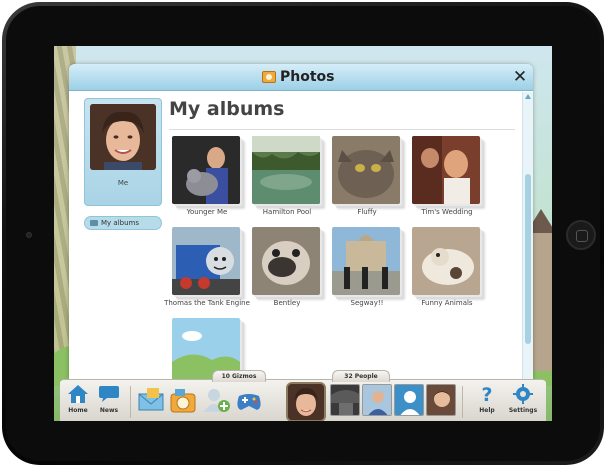  Describe the element at coordinates (306, 401) in the screenshot. I see `my-profile-avatar` at that location.